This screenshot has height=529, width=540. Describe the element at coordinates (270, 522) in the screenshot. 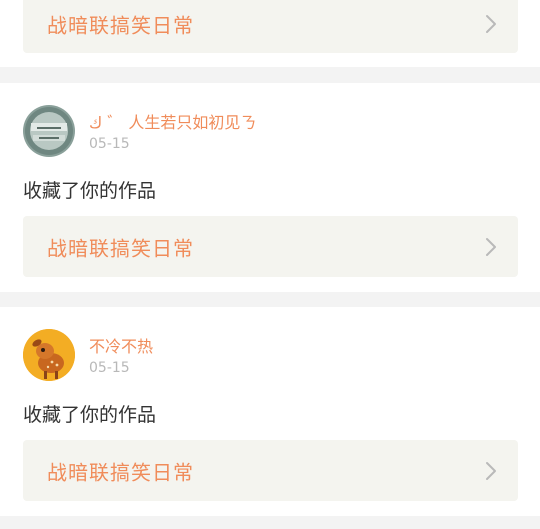

I see `divider` at that location.